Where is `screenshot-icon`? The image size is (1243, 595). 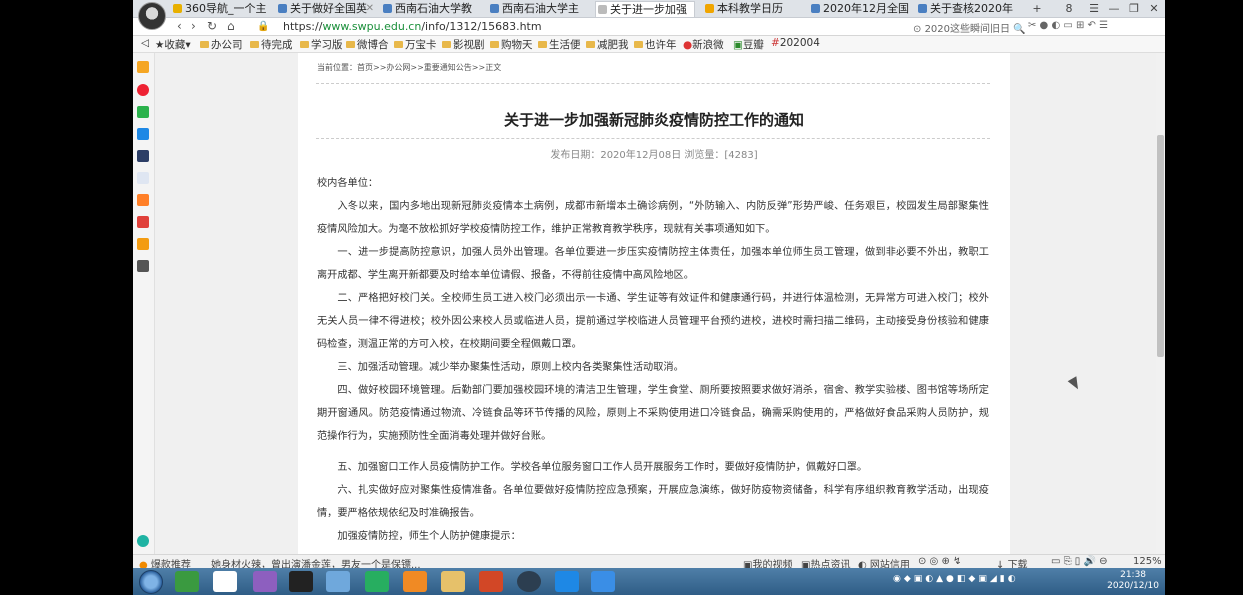
screenshot-icon is located at coordinates (603, 581).